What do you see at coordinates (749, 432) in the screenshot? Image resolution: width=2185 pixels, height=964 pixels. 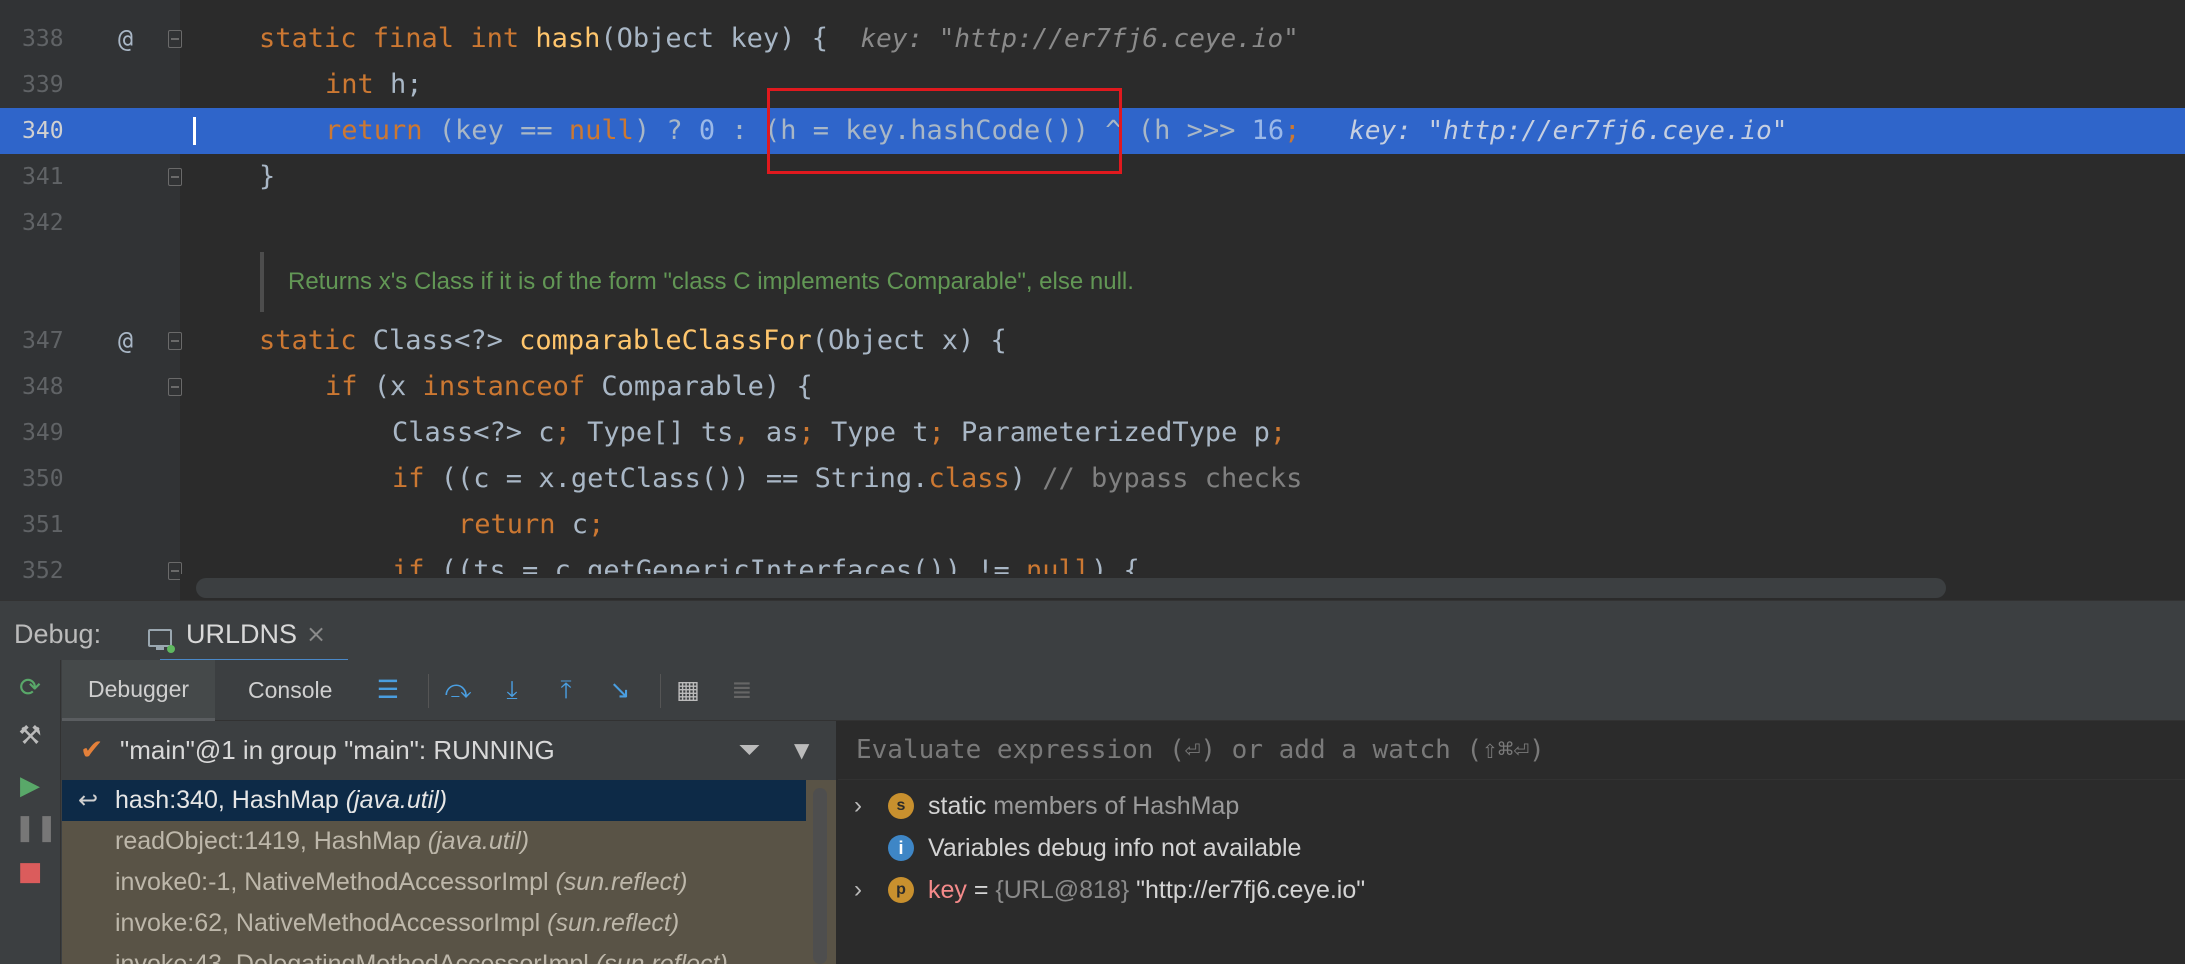 I see `code-token: ,` at bounding box center [749, 432].